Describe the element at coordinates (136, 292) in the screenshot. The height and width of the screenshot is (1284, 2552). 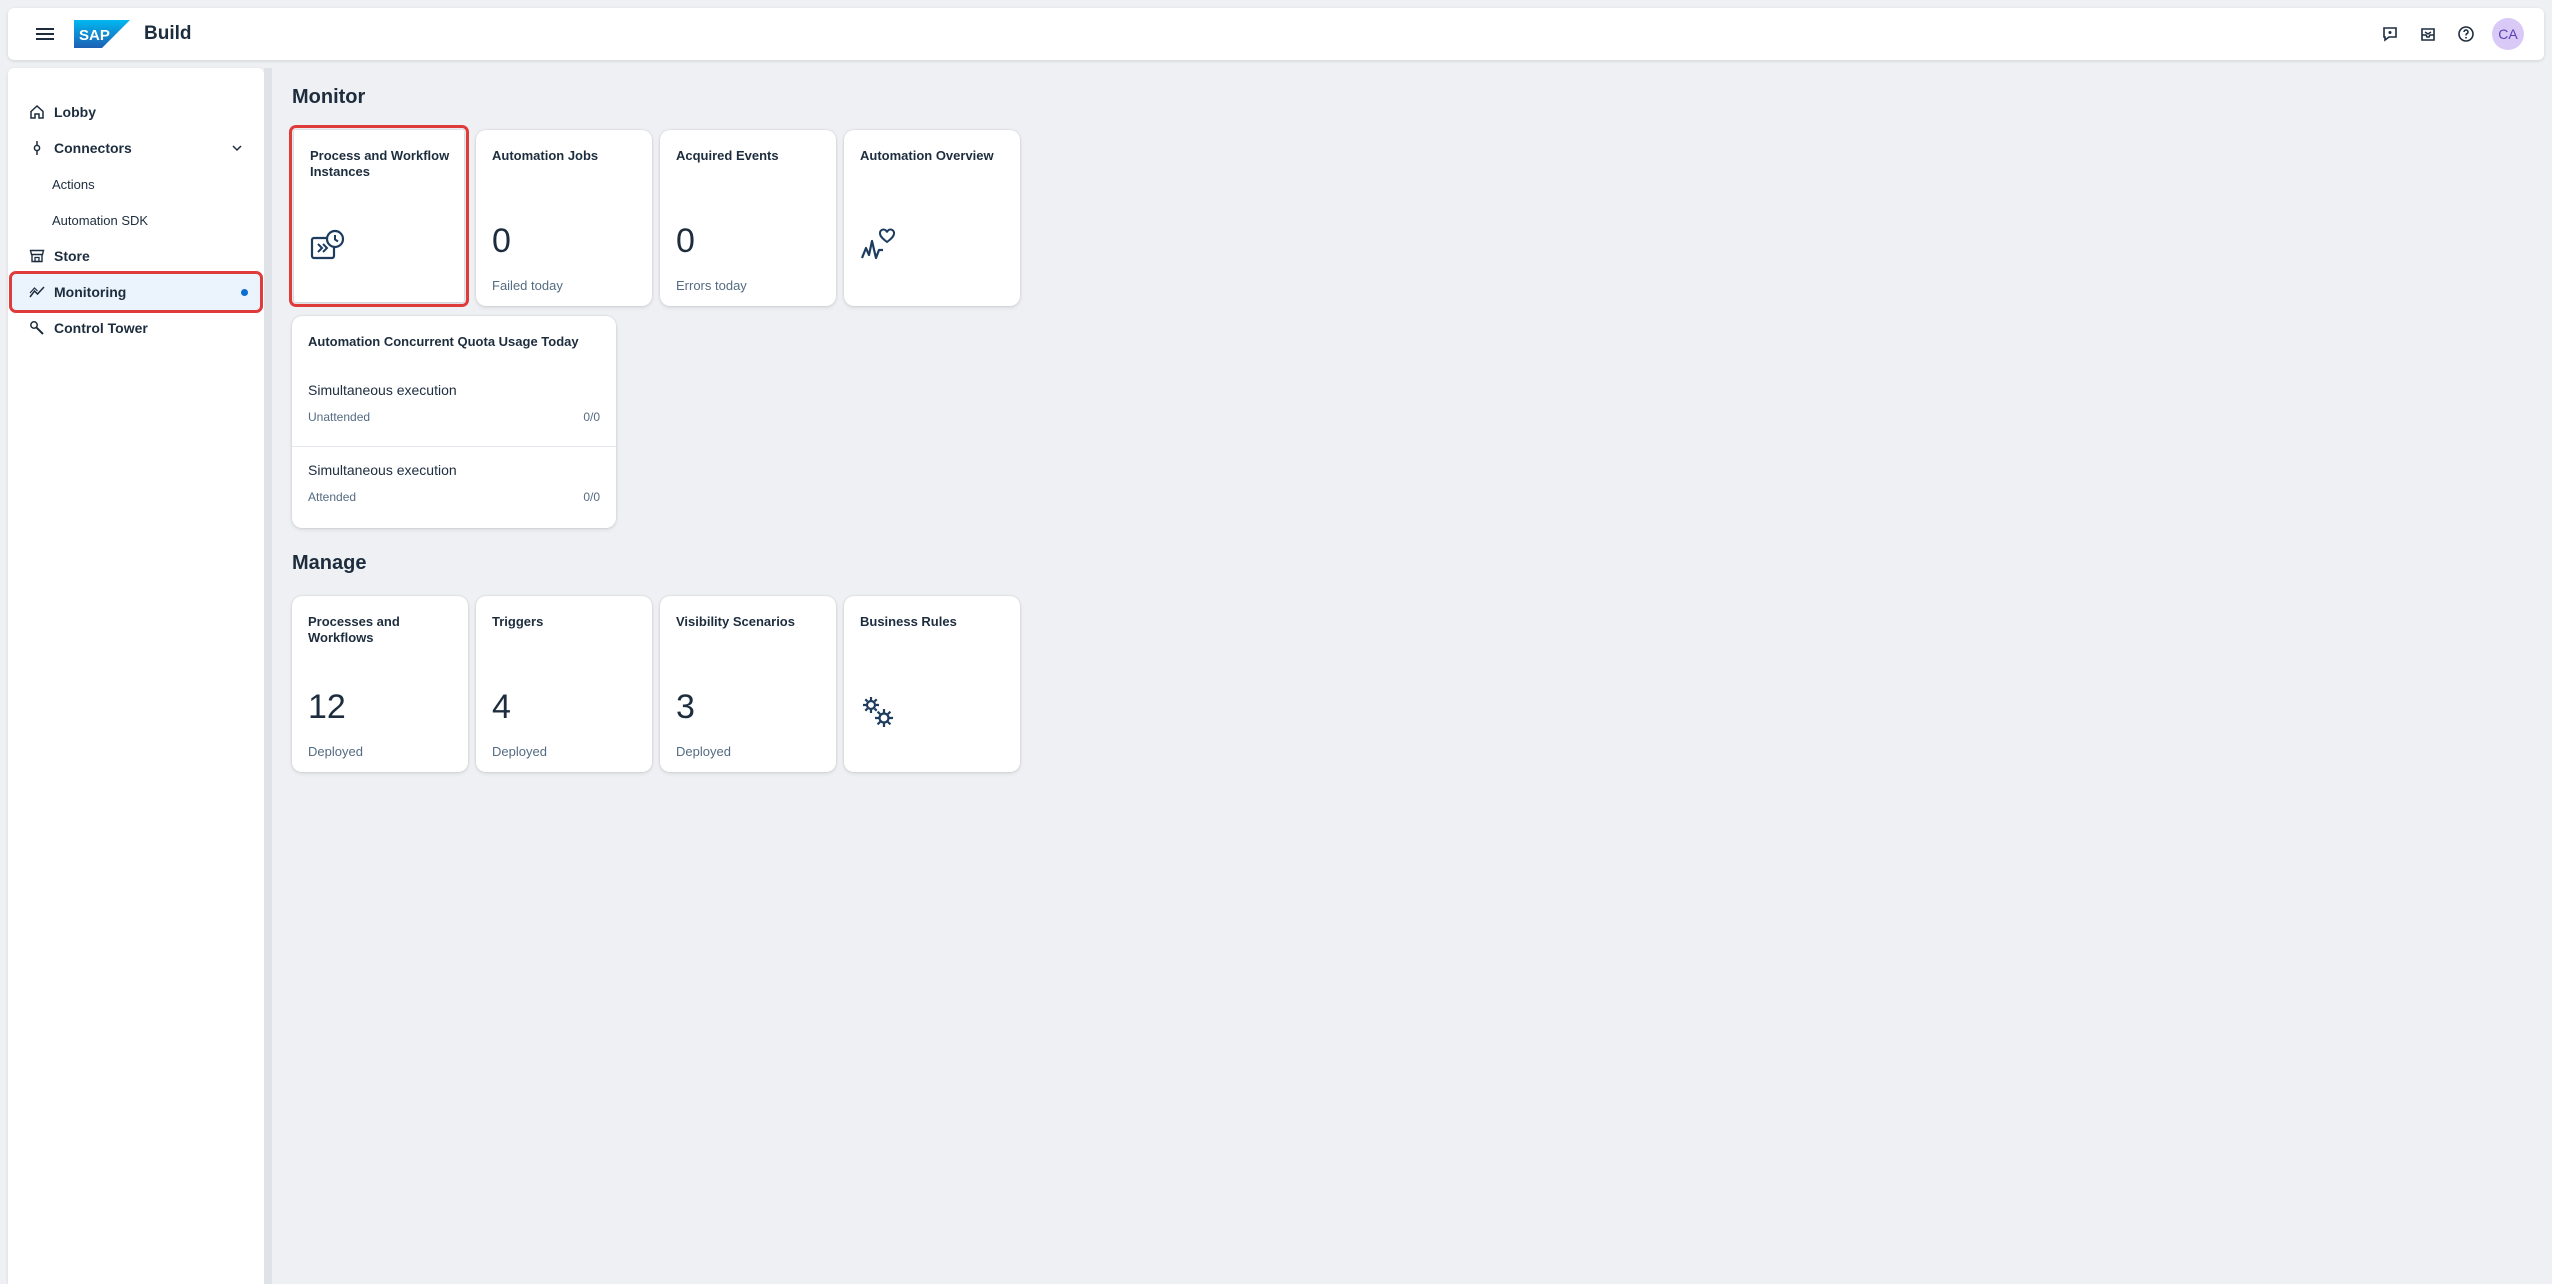
I see `sidebar-item-monitoring: Monitoring` at that location.